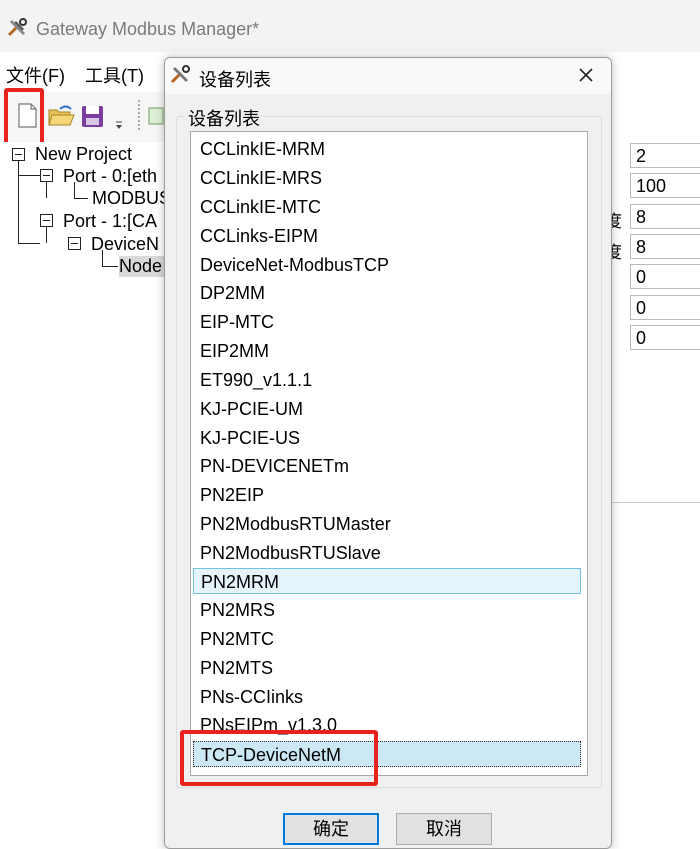 The image size is (700, 849). Describe the element at coordinates (110, 176) in the screenshot. I see `tree-item-port0: Port - 0:[eth` at that location.